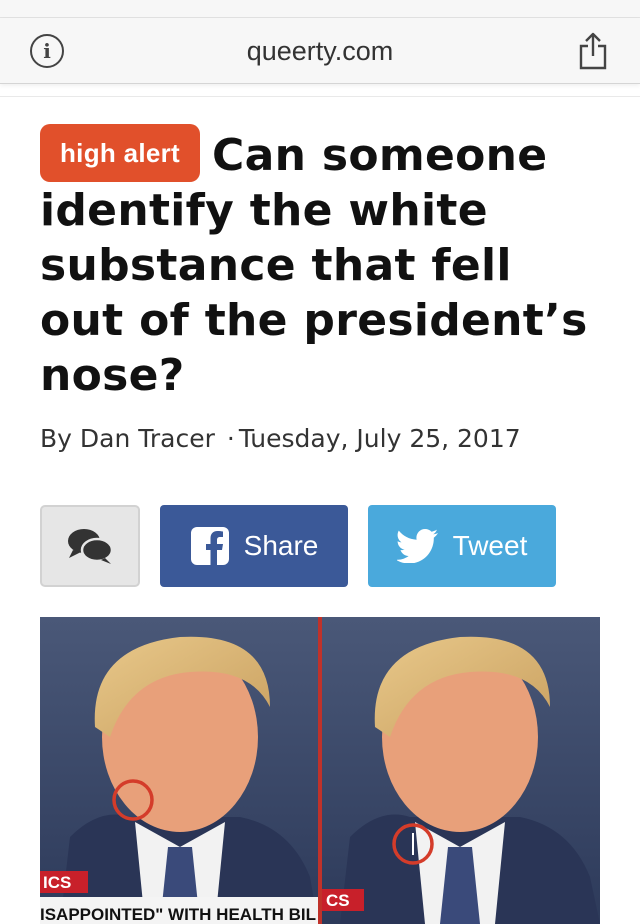 The width and height of the screenshot is (640, 924). I want to click on publish-date: Tuesday, July 25, 2017, so click(379, 438).